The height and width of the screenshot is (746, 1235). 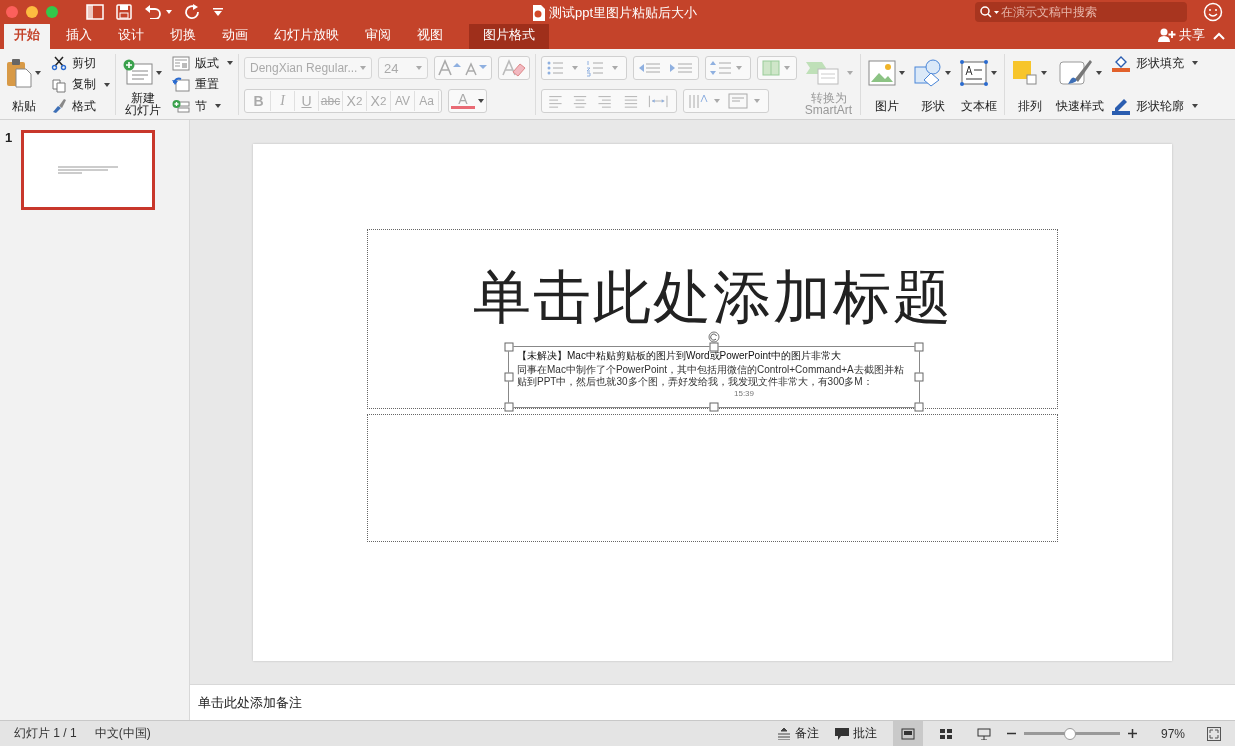 I want to click on comments-button: 批注, so click(x=855, y=733).